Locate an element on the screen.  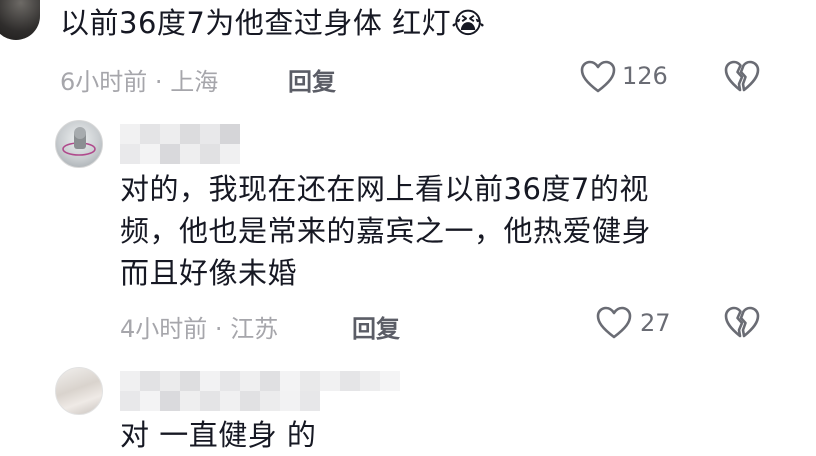
like-count: 27 is located at coordinates (655, 323).